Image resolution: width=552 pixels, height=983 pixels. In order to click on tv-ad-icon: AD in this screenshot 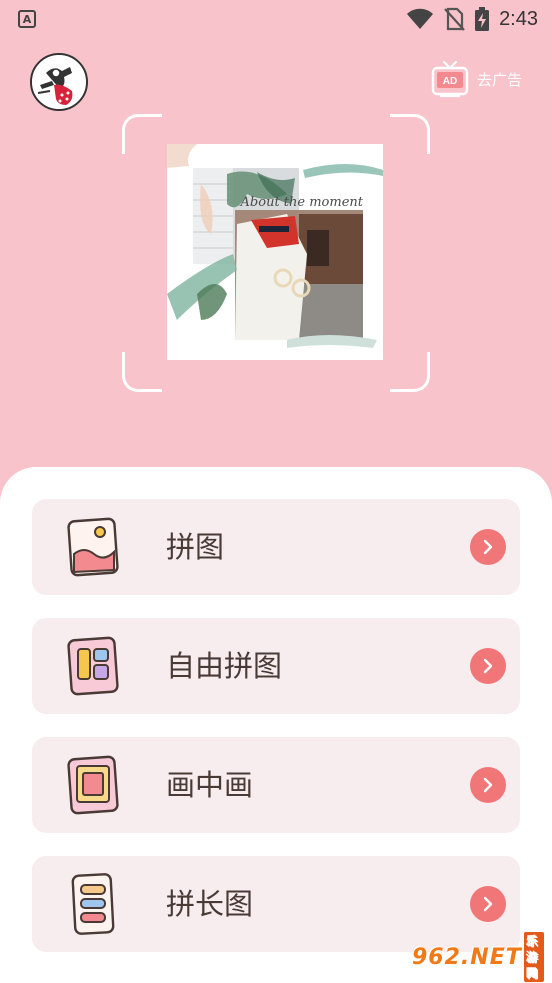, I will do `click(450, 79)`.